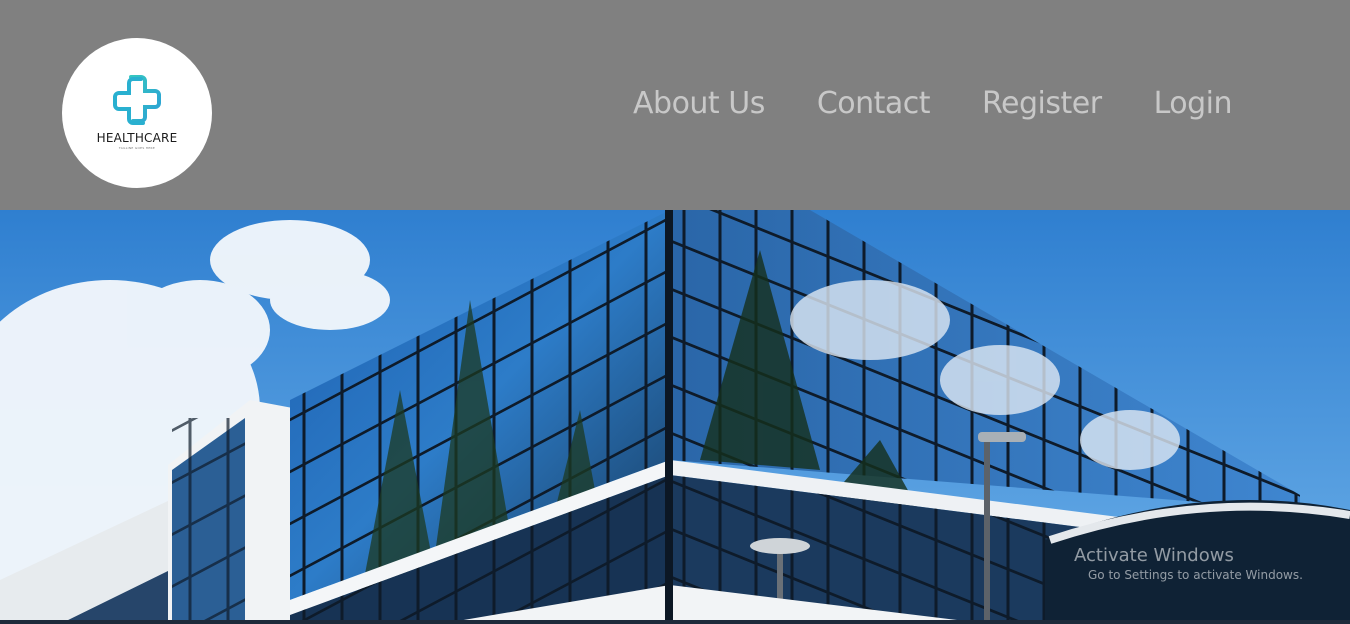  I want to click on nav-contact: Contact, so click(874, 103).